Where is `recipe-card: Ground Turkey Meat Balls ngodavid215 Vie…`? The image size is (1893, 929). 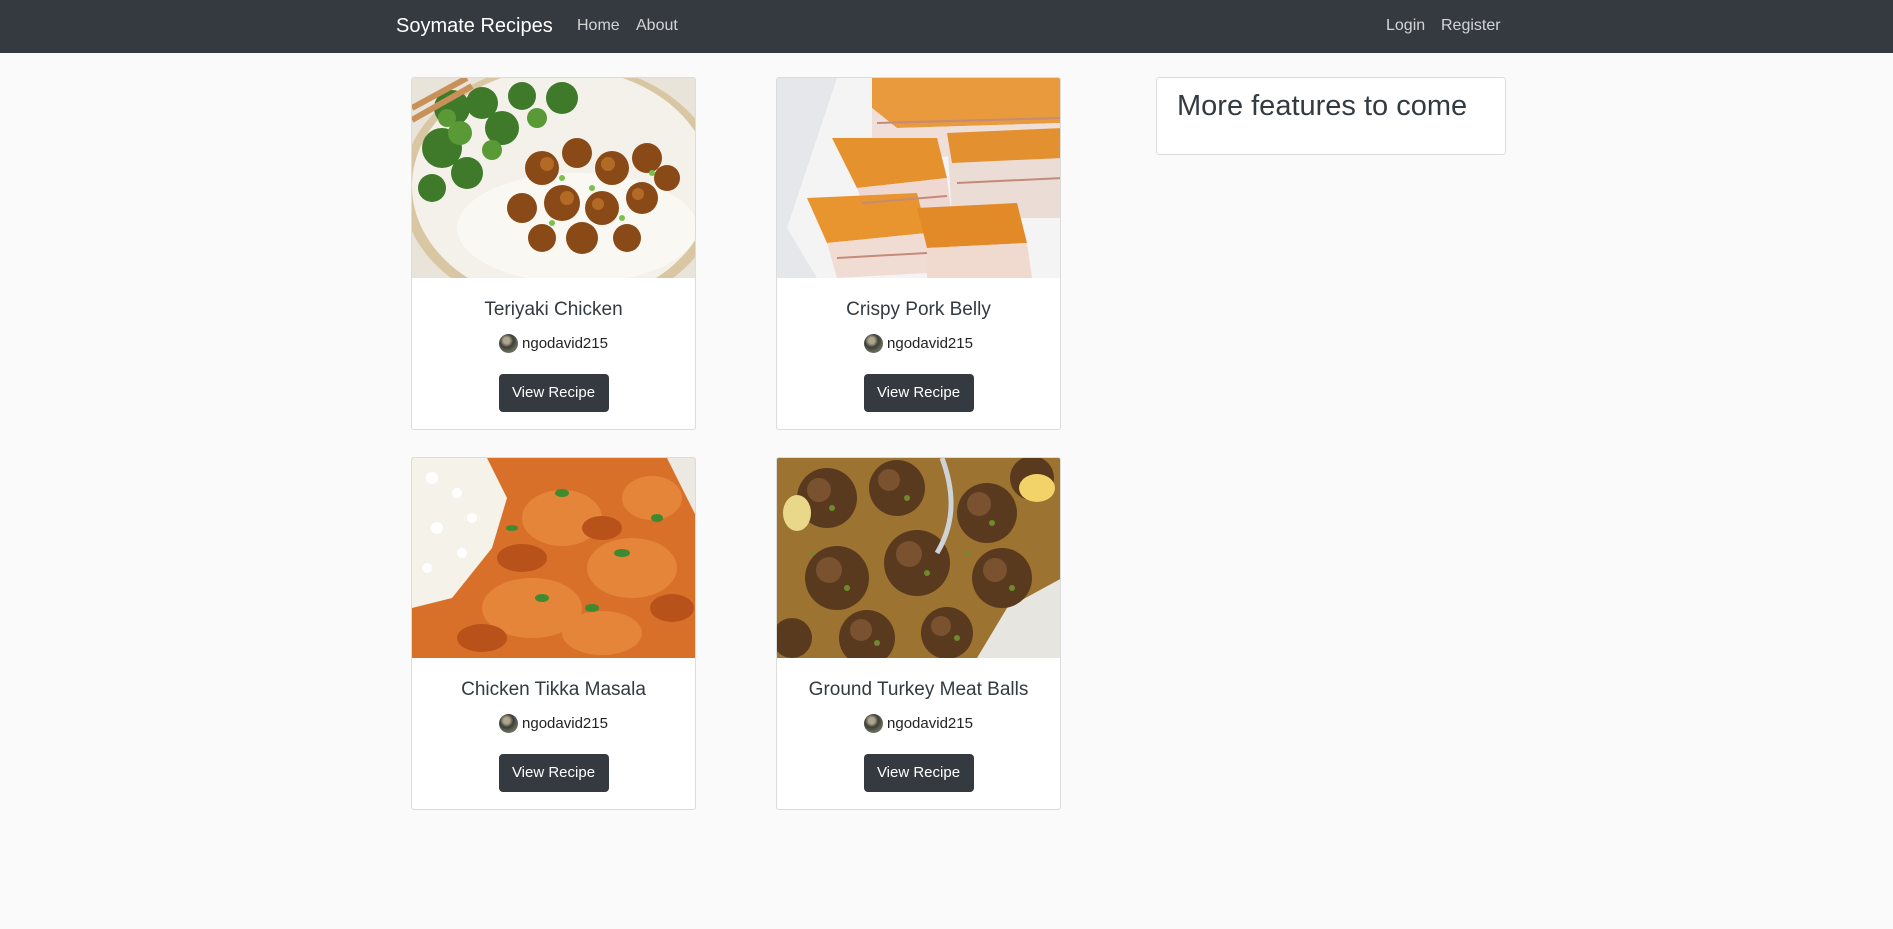
recipe-card: Ground Turkey Meat Balls ngodavid215 Vie… is located at coordinates (918, 633).